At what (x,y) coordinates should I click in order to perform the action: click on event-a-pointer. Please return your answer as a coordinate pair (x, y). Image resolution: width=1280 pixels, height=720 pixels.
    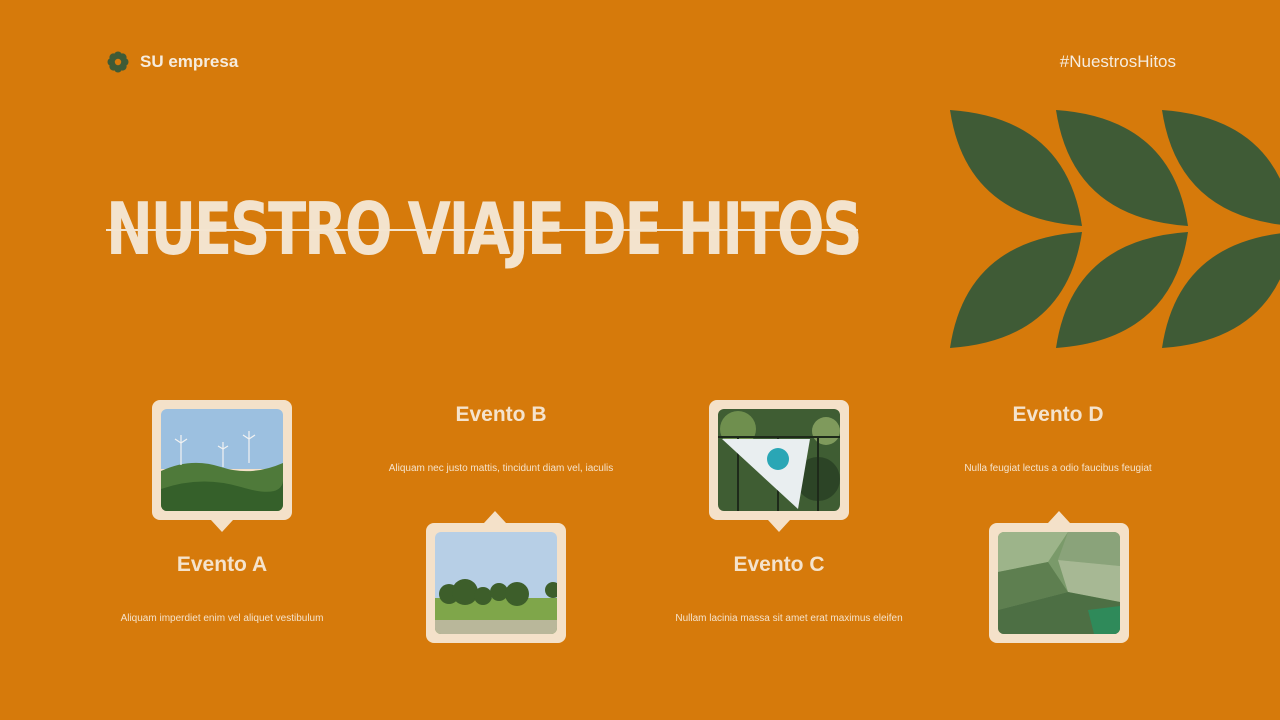
    Looking at the image, I should click on (222, 526).